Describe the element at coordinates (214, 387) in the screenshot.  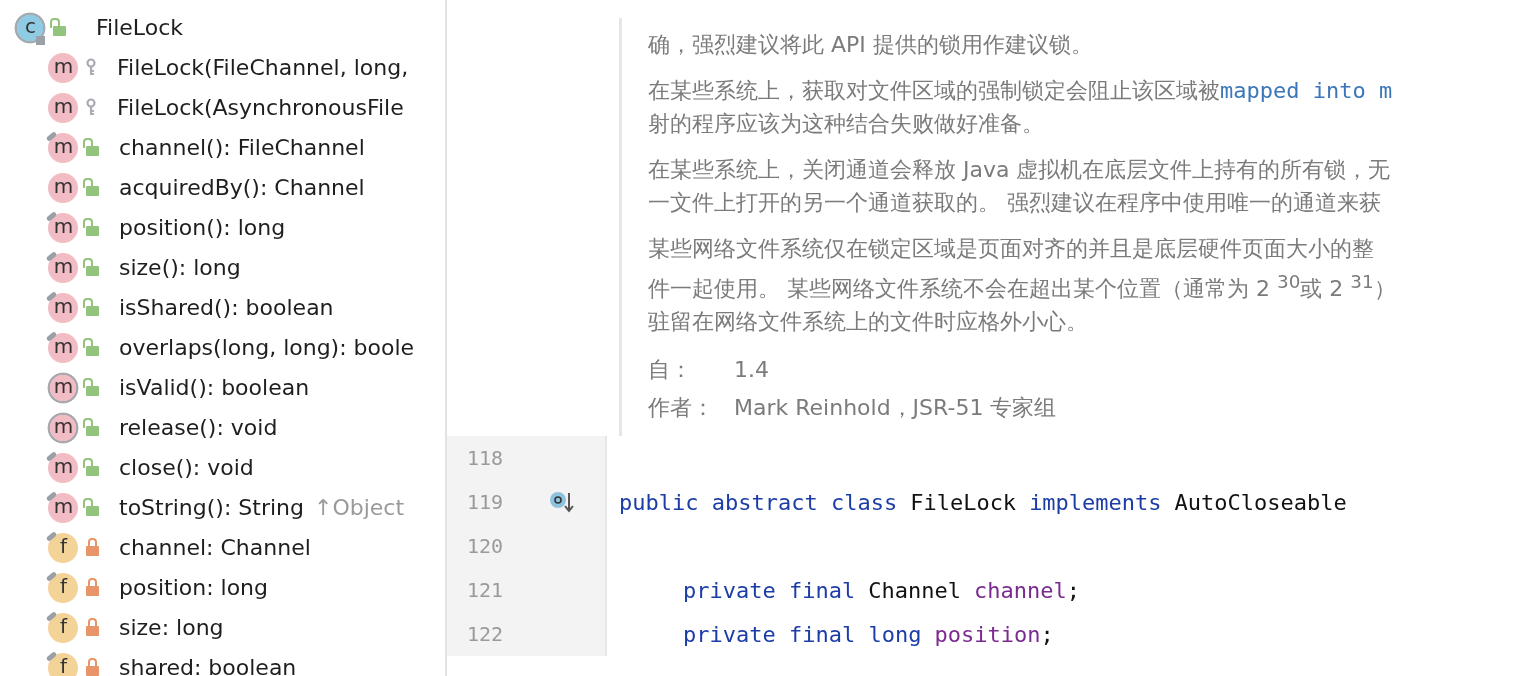
I see `tree-item: isValid(): boolean` at that location.